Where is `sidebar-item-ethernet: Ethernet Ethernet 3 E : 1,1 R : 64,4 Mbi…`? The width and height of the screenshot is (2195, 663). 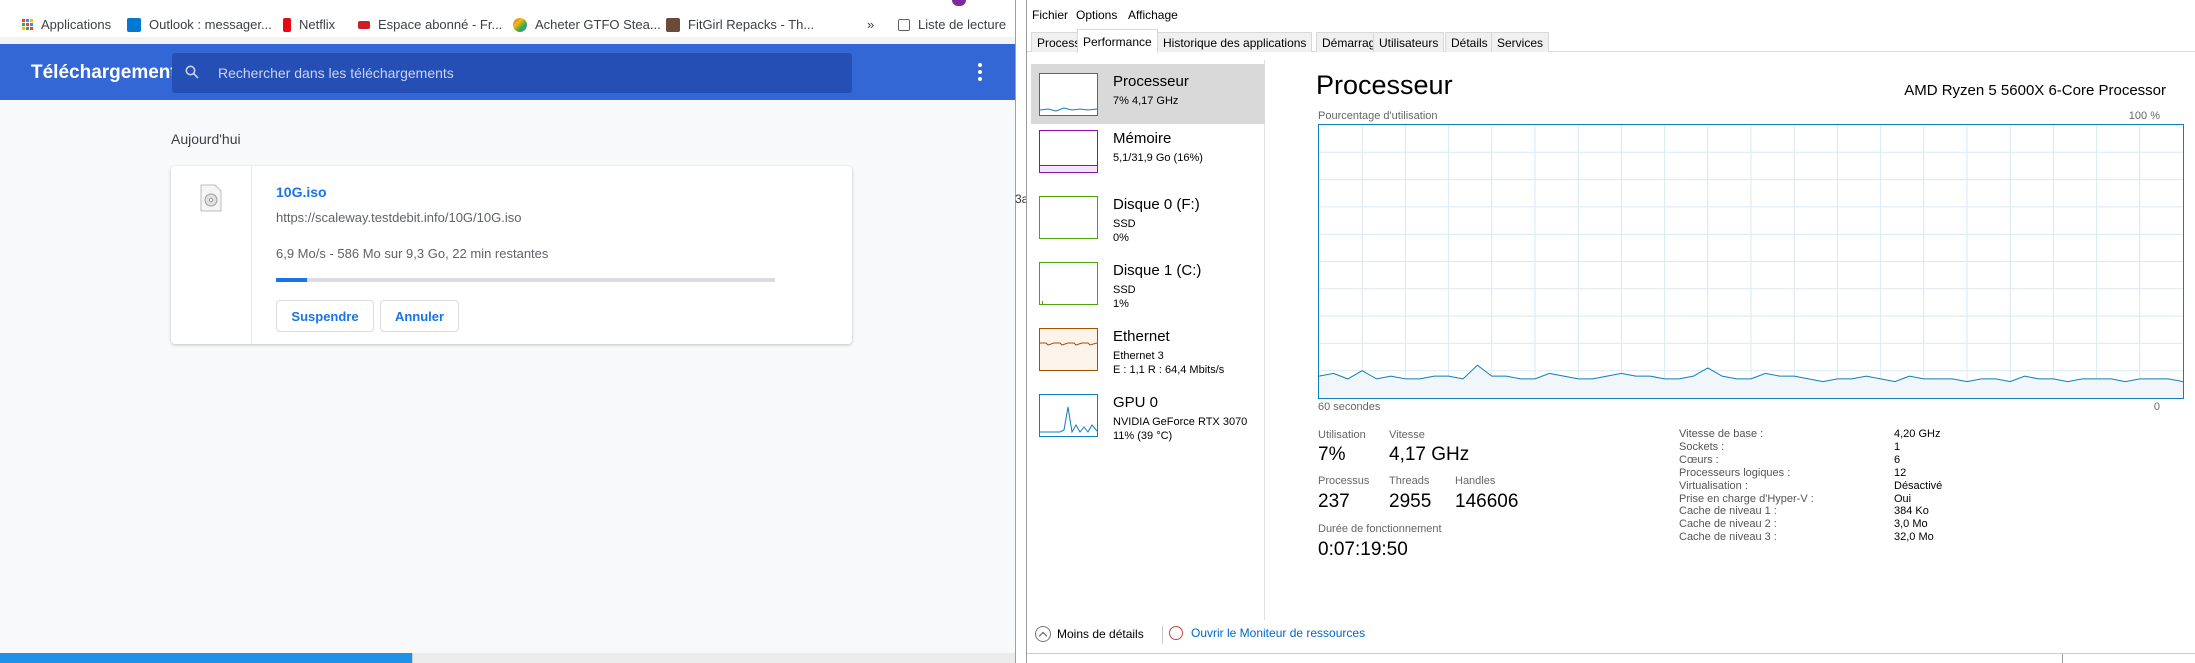
sidebar-item-ethernet: Ethernet Ethernet 3 E : 1,1 R : 64,4 Mbi… is located at coordinates (1148, 358).